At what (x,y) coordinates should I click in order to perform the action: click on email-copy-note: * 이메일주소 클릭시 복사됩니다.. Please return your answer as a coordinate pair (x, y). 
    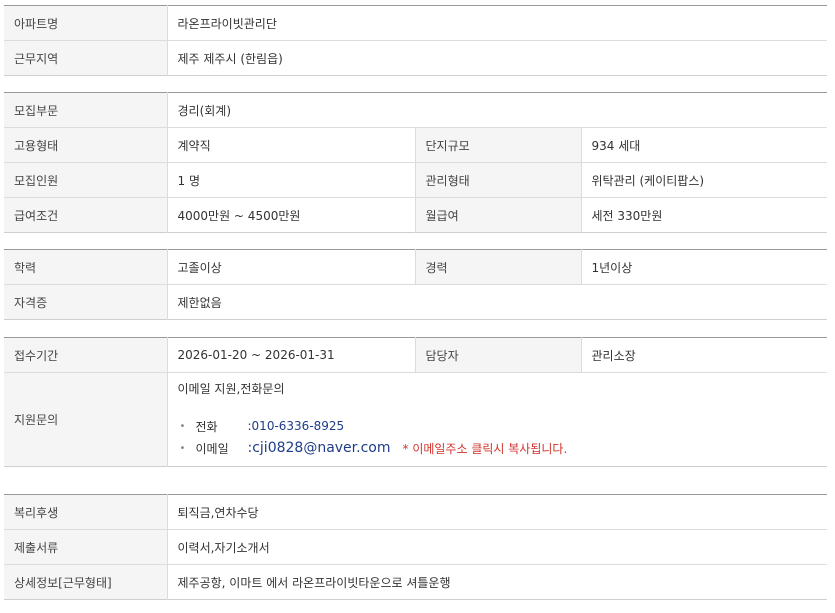
    Looking at the image, I should click on (485, 448).